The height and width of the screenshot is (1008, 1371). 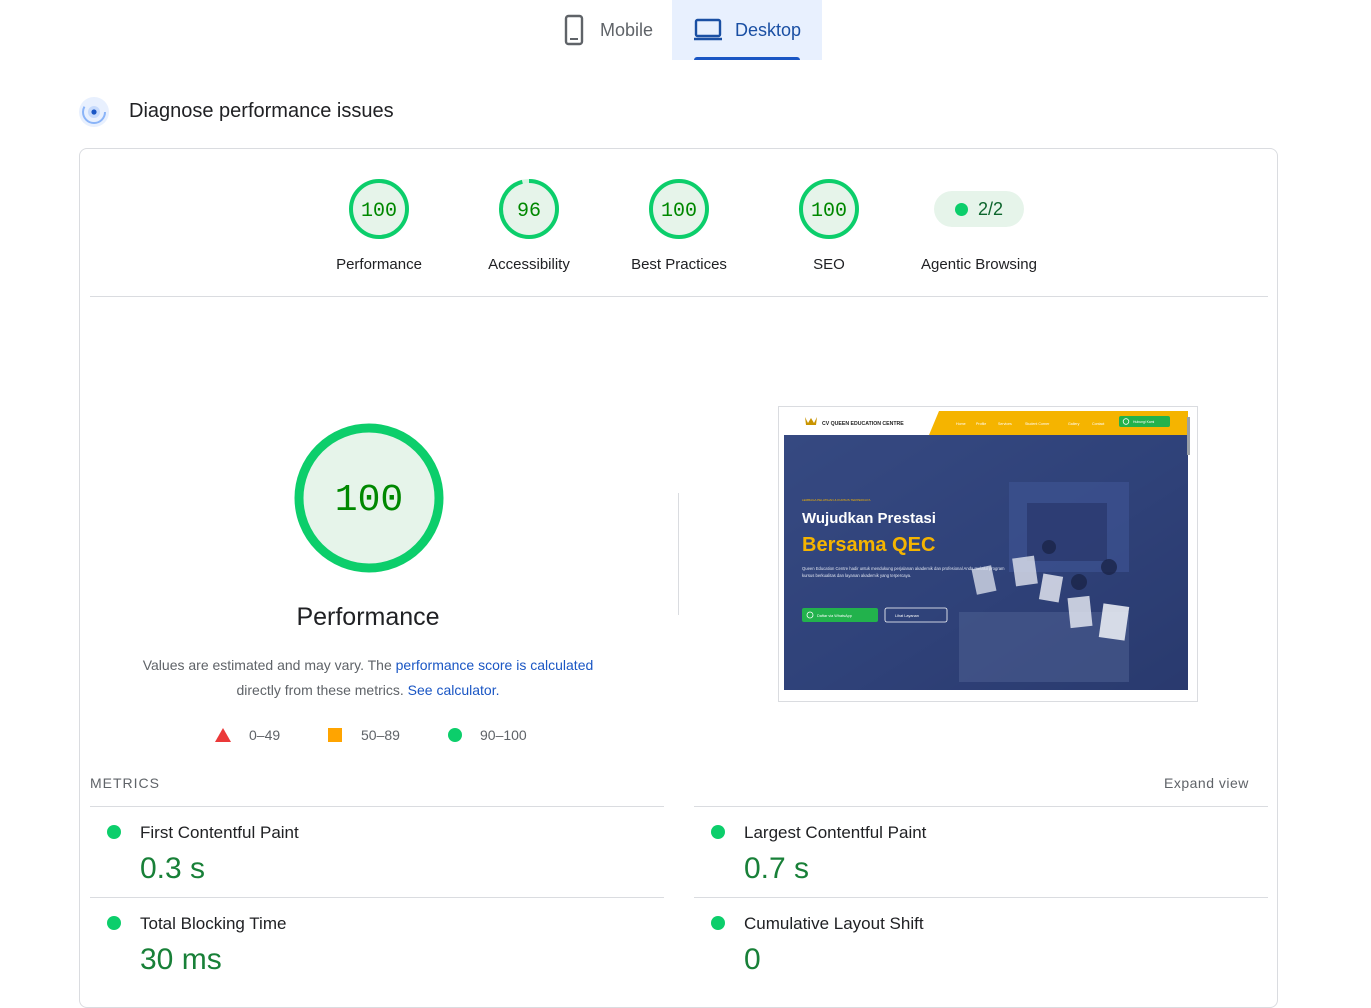 What do you see at coordinates (261, 111) in the screenshot?
I see `section-title: Diagnose performance issues` at bounding box center [261, 111].